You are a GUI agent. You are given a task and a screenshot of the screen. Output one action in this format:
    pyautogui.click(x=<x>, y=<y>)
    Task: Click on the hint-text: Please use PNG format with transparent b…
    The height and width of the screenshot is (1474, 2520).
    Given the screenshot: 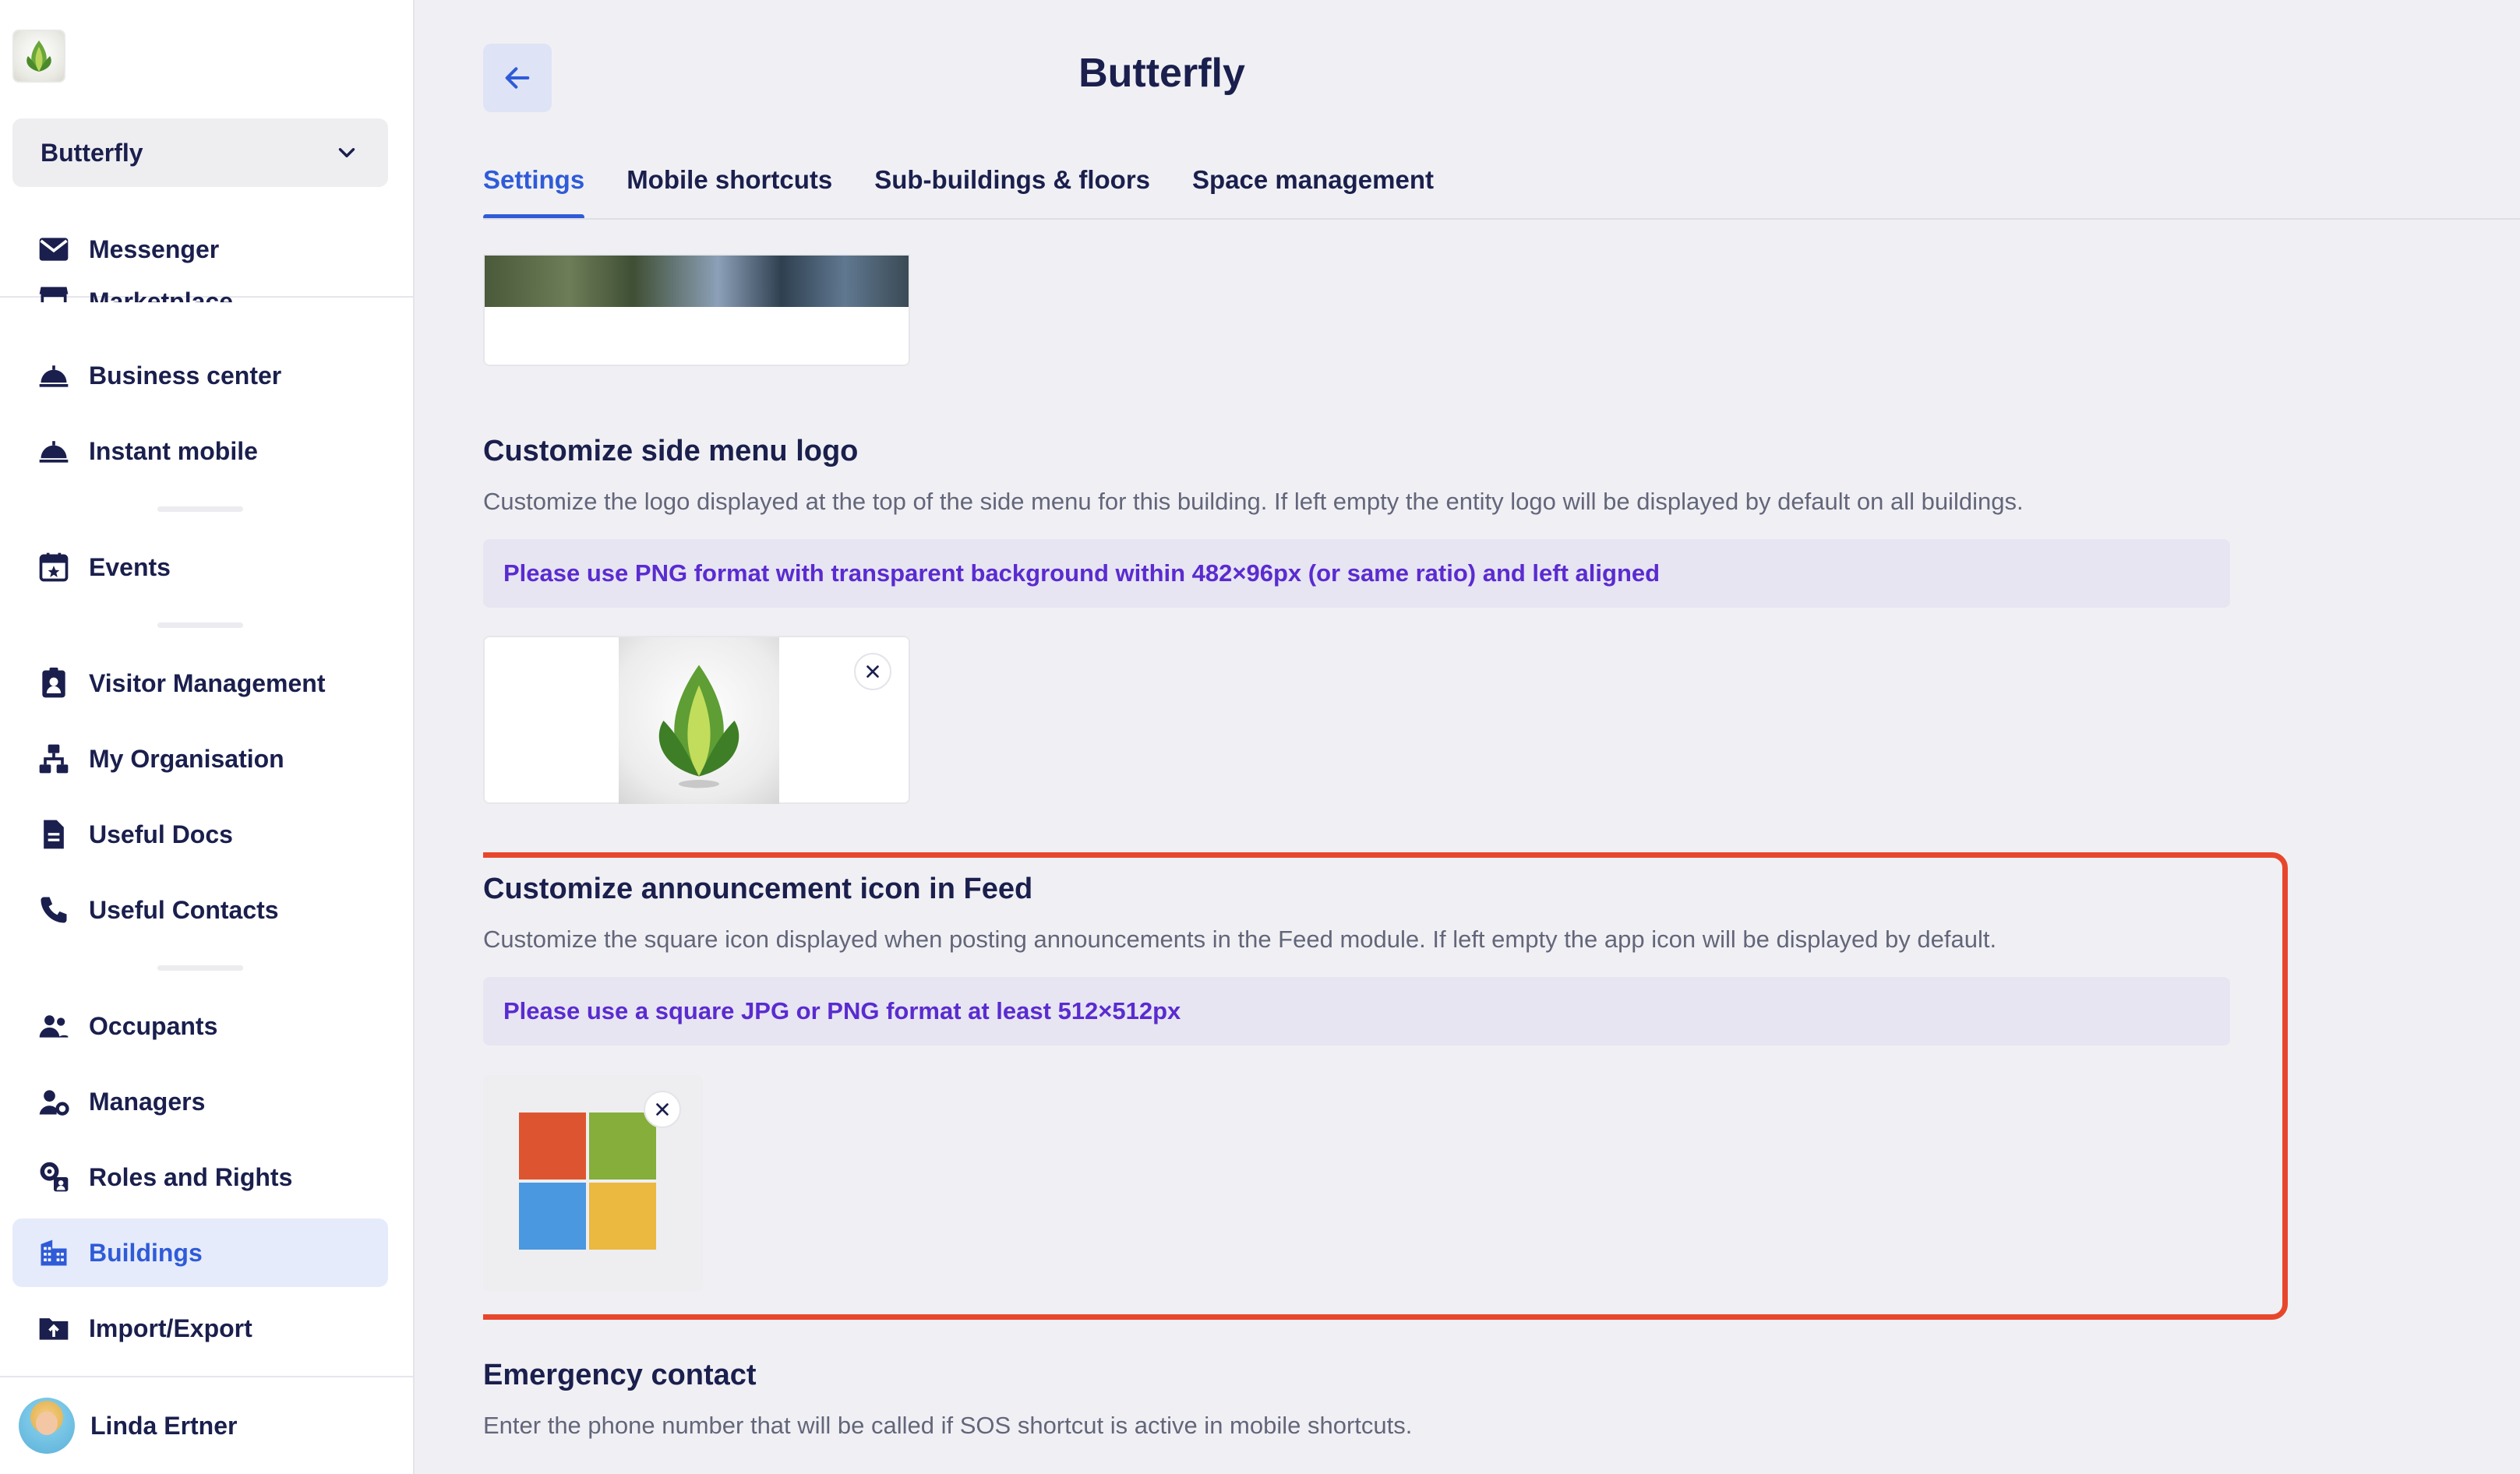 What is the action you would take?
    pyautogui.click(x=1082, y=573)
    